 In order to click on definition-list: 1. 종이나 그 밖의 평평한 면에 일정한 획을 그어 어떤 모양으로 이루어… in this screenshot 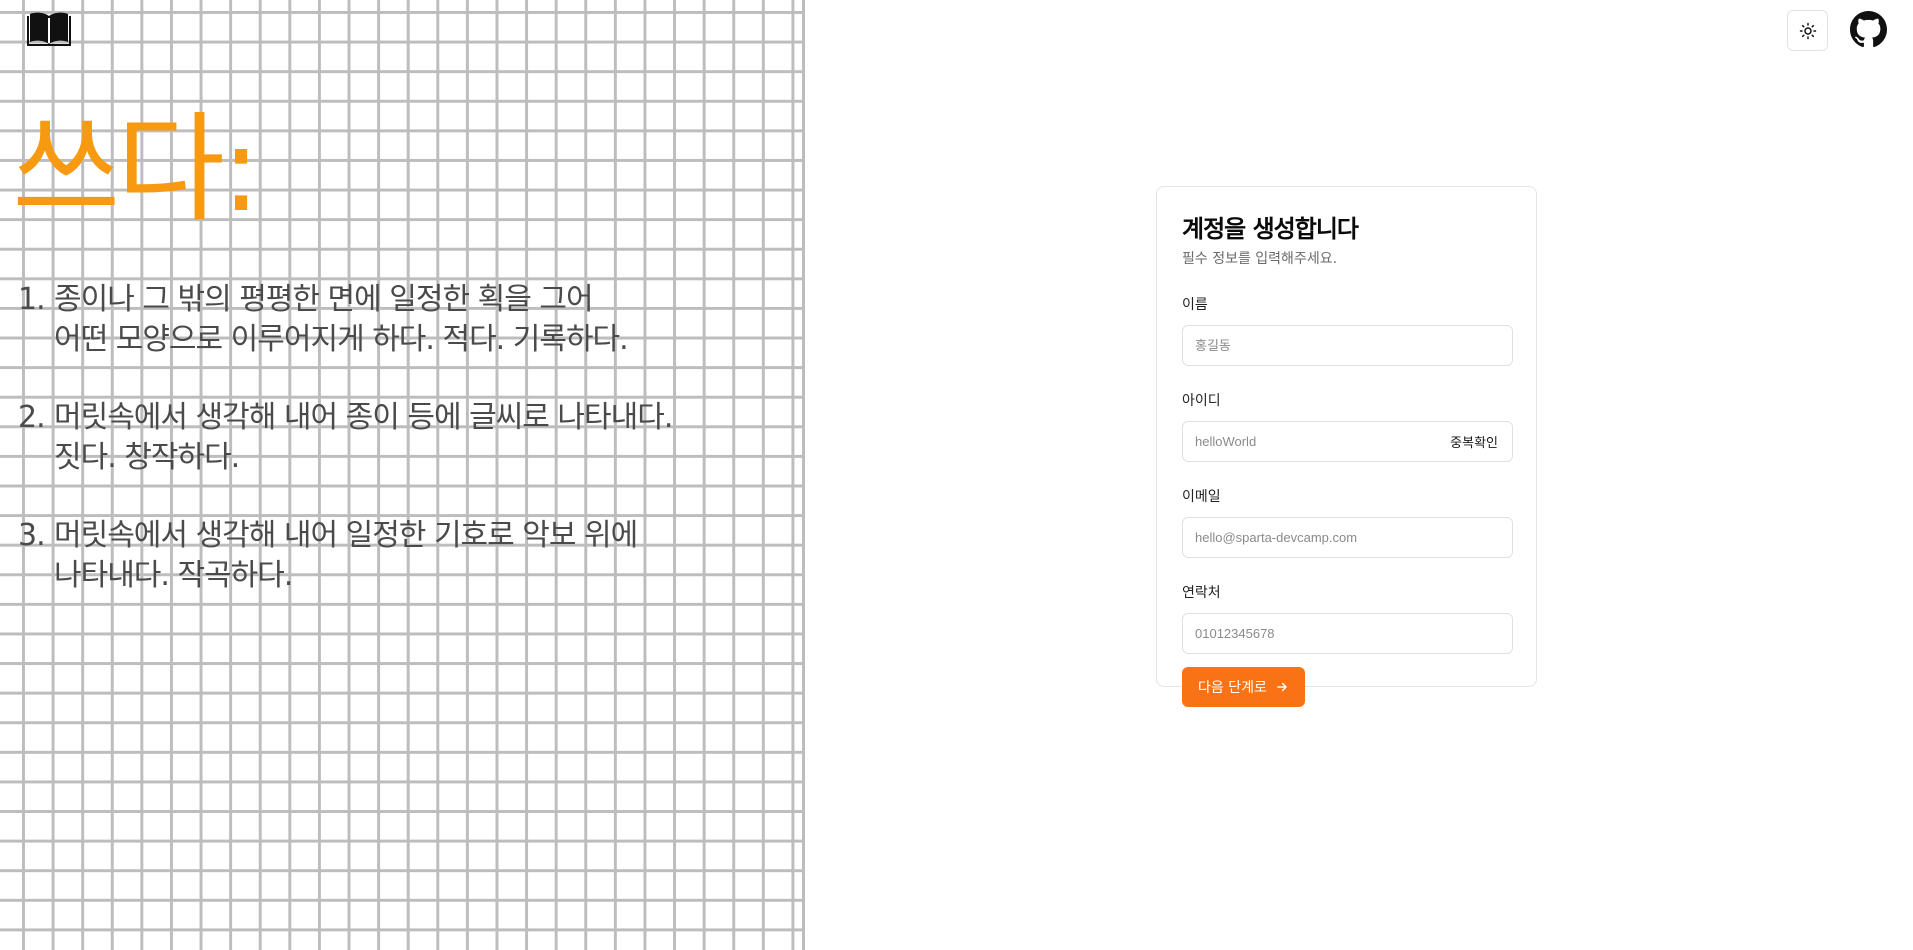, I will do `click(403, 457)`.